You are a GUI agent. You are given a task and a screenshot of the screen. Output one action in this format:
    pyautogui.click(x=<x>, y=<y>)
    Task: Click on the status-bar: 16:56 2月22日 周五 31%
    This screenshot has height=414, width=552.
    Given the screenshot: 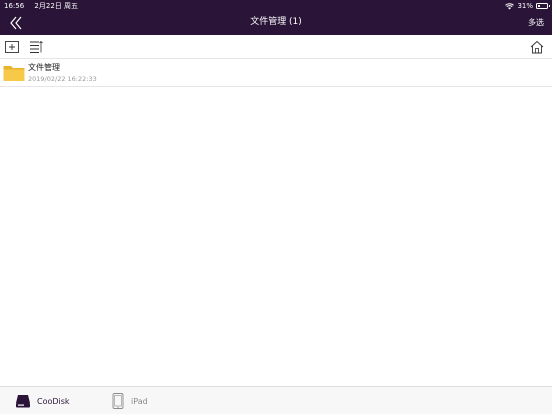 What is the action you would take?
    pyautogui.click(x=276, y=6)
    